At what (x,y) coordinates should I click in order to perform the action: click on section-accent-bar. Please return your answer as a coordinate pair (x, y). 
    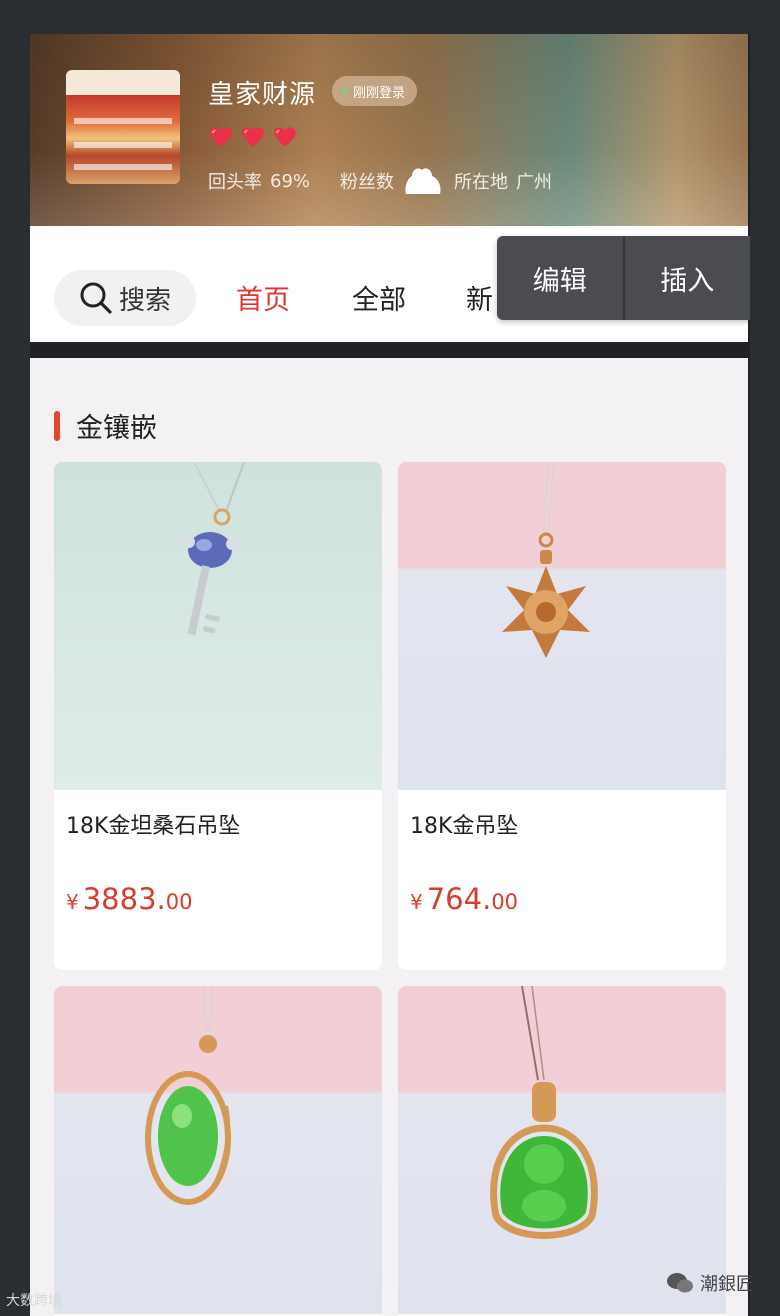
    Looking at the image, I should click on (57, 425).